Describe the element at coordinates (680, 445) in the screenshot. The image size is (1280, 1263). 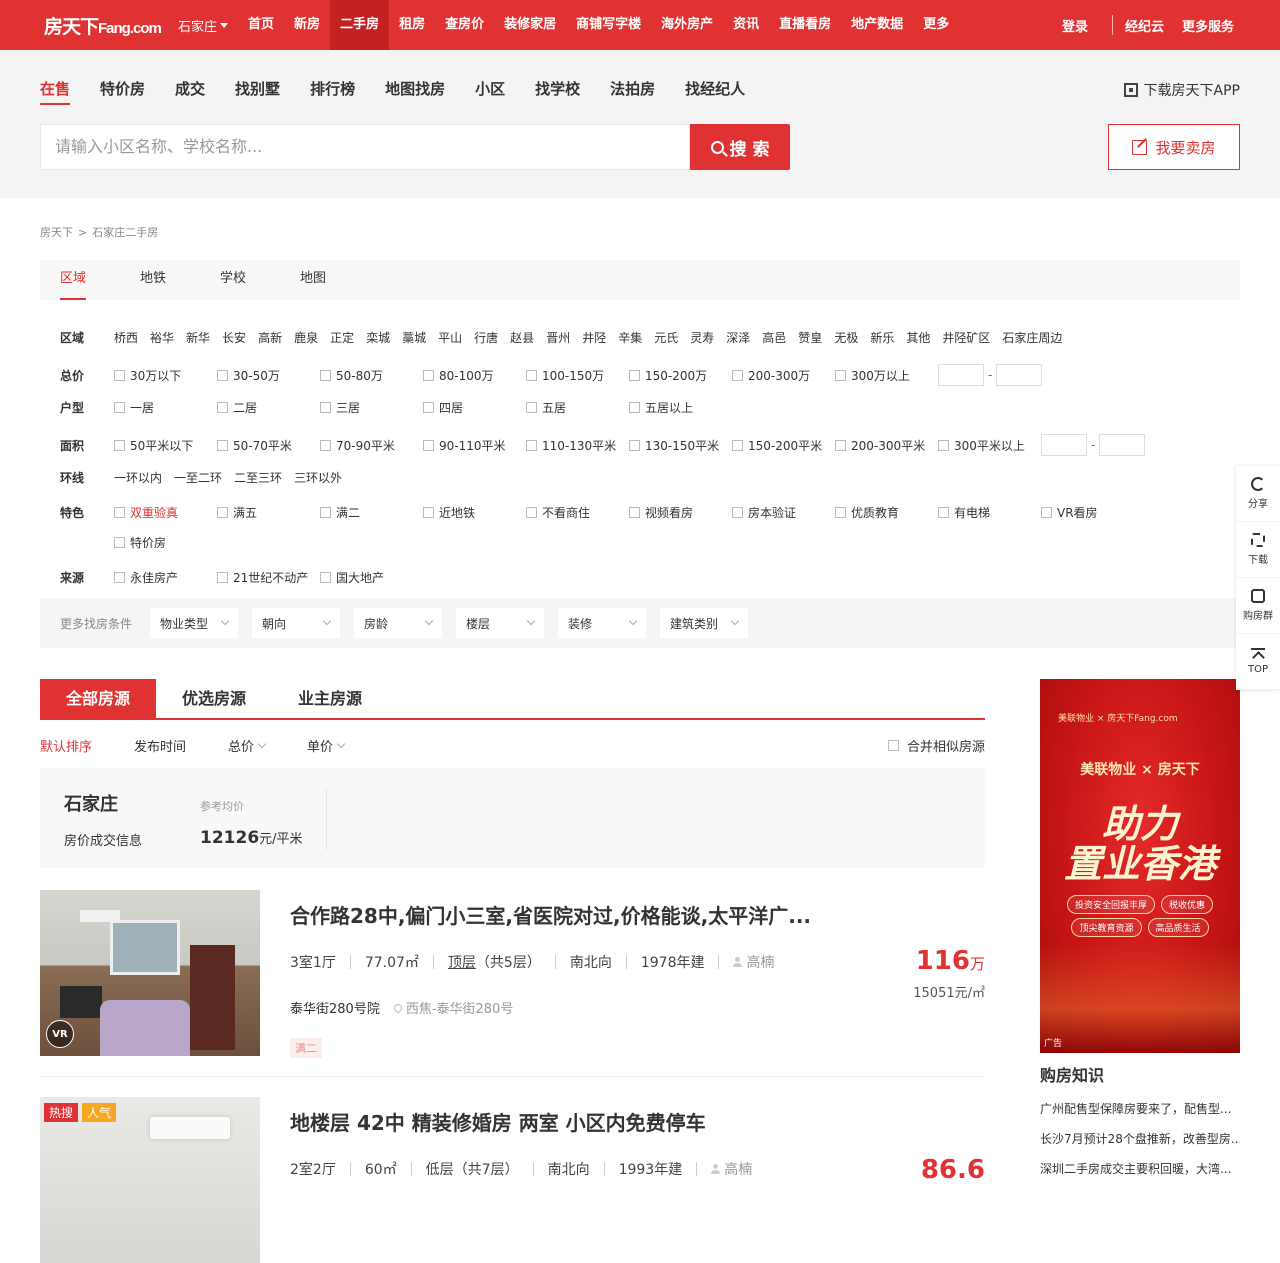
I see `filter-checkbox: 130-150平米` at that location.